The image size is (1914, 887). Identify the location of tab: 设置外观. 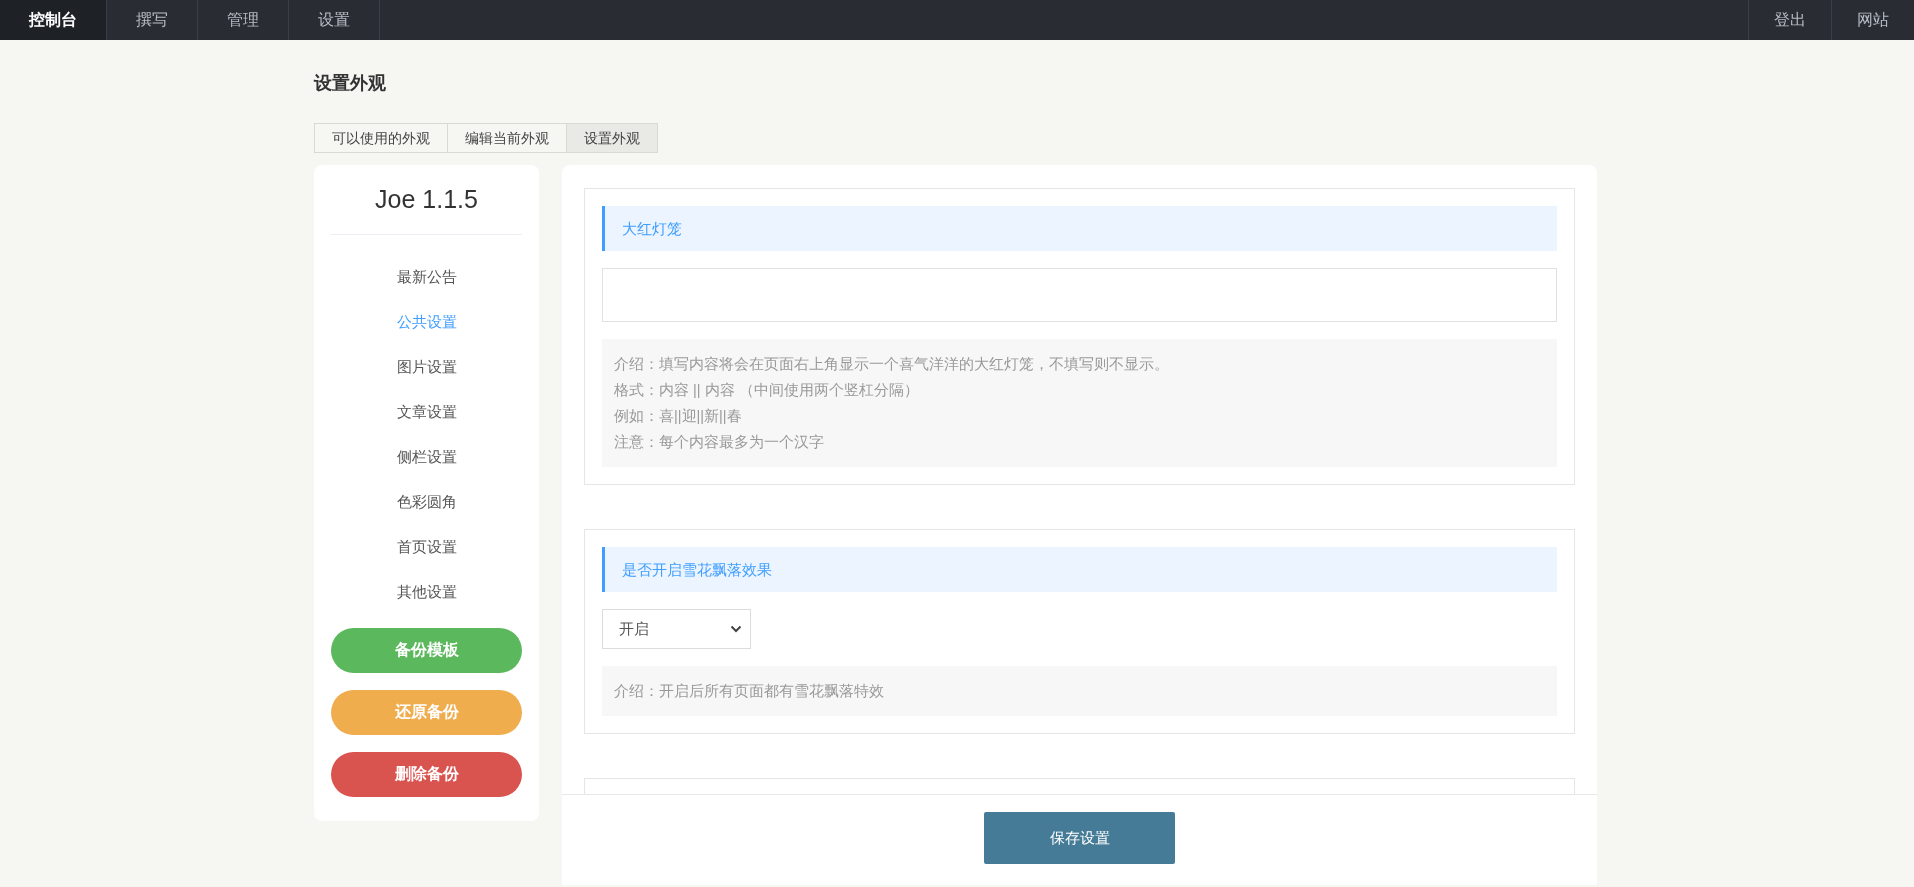
(612, 138).